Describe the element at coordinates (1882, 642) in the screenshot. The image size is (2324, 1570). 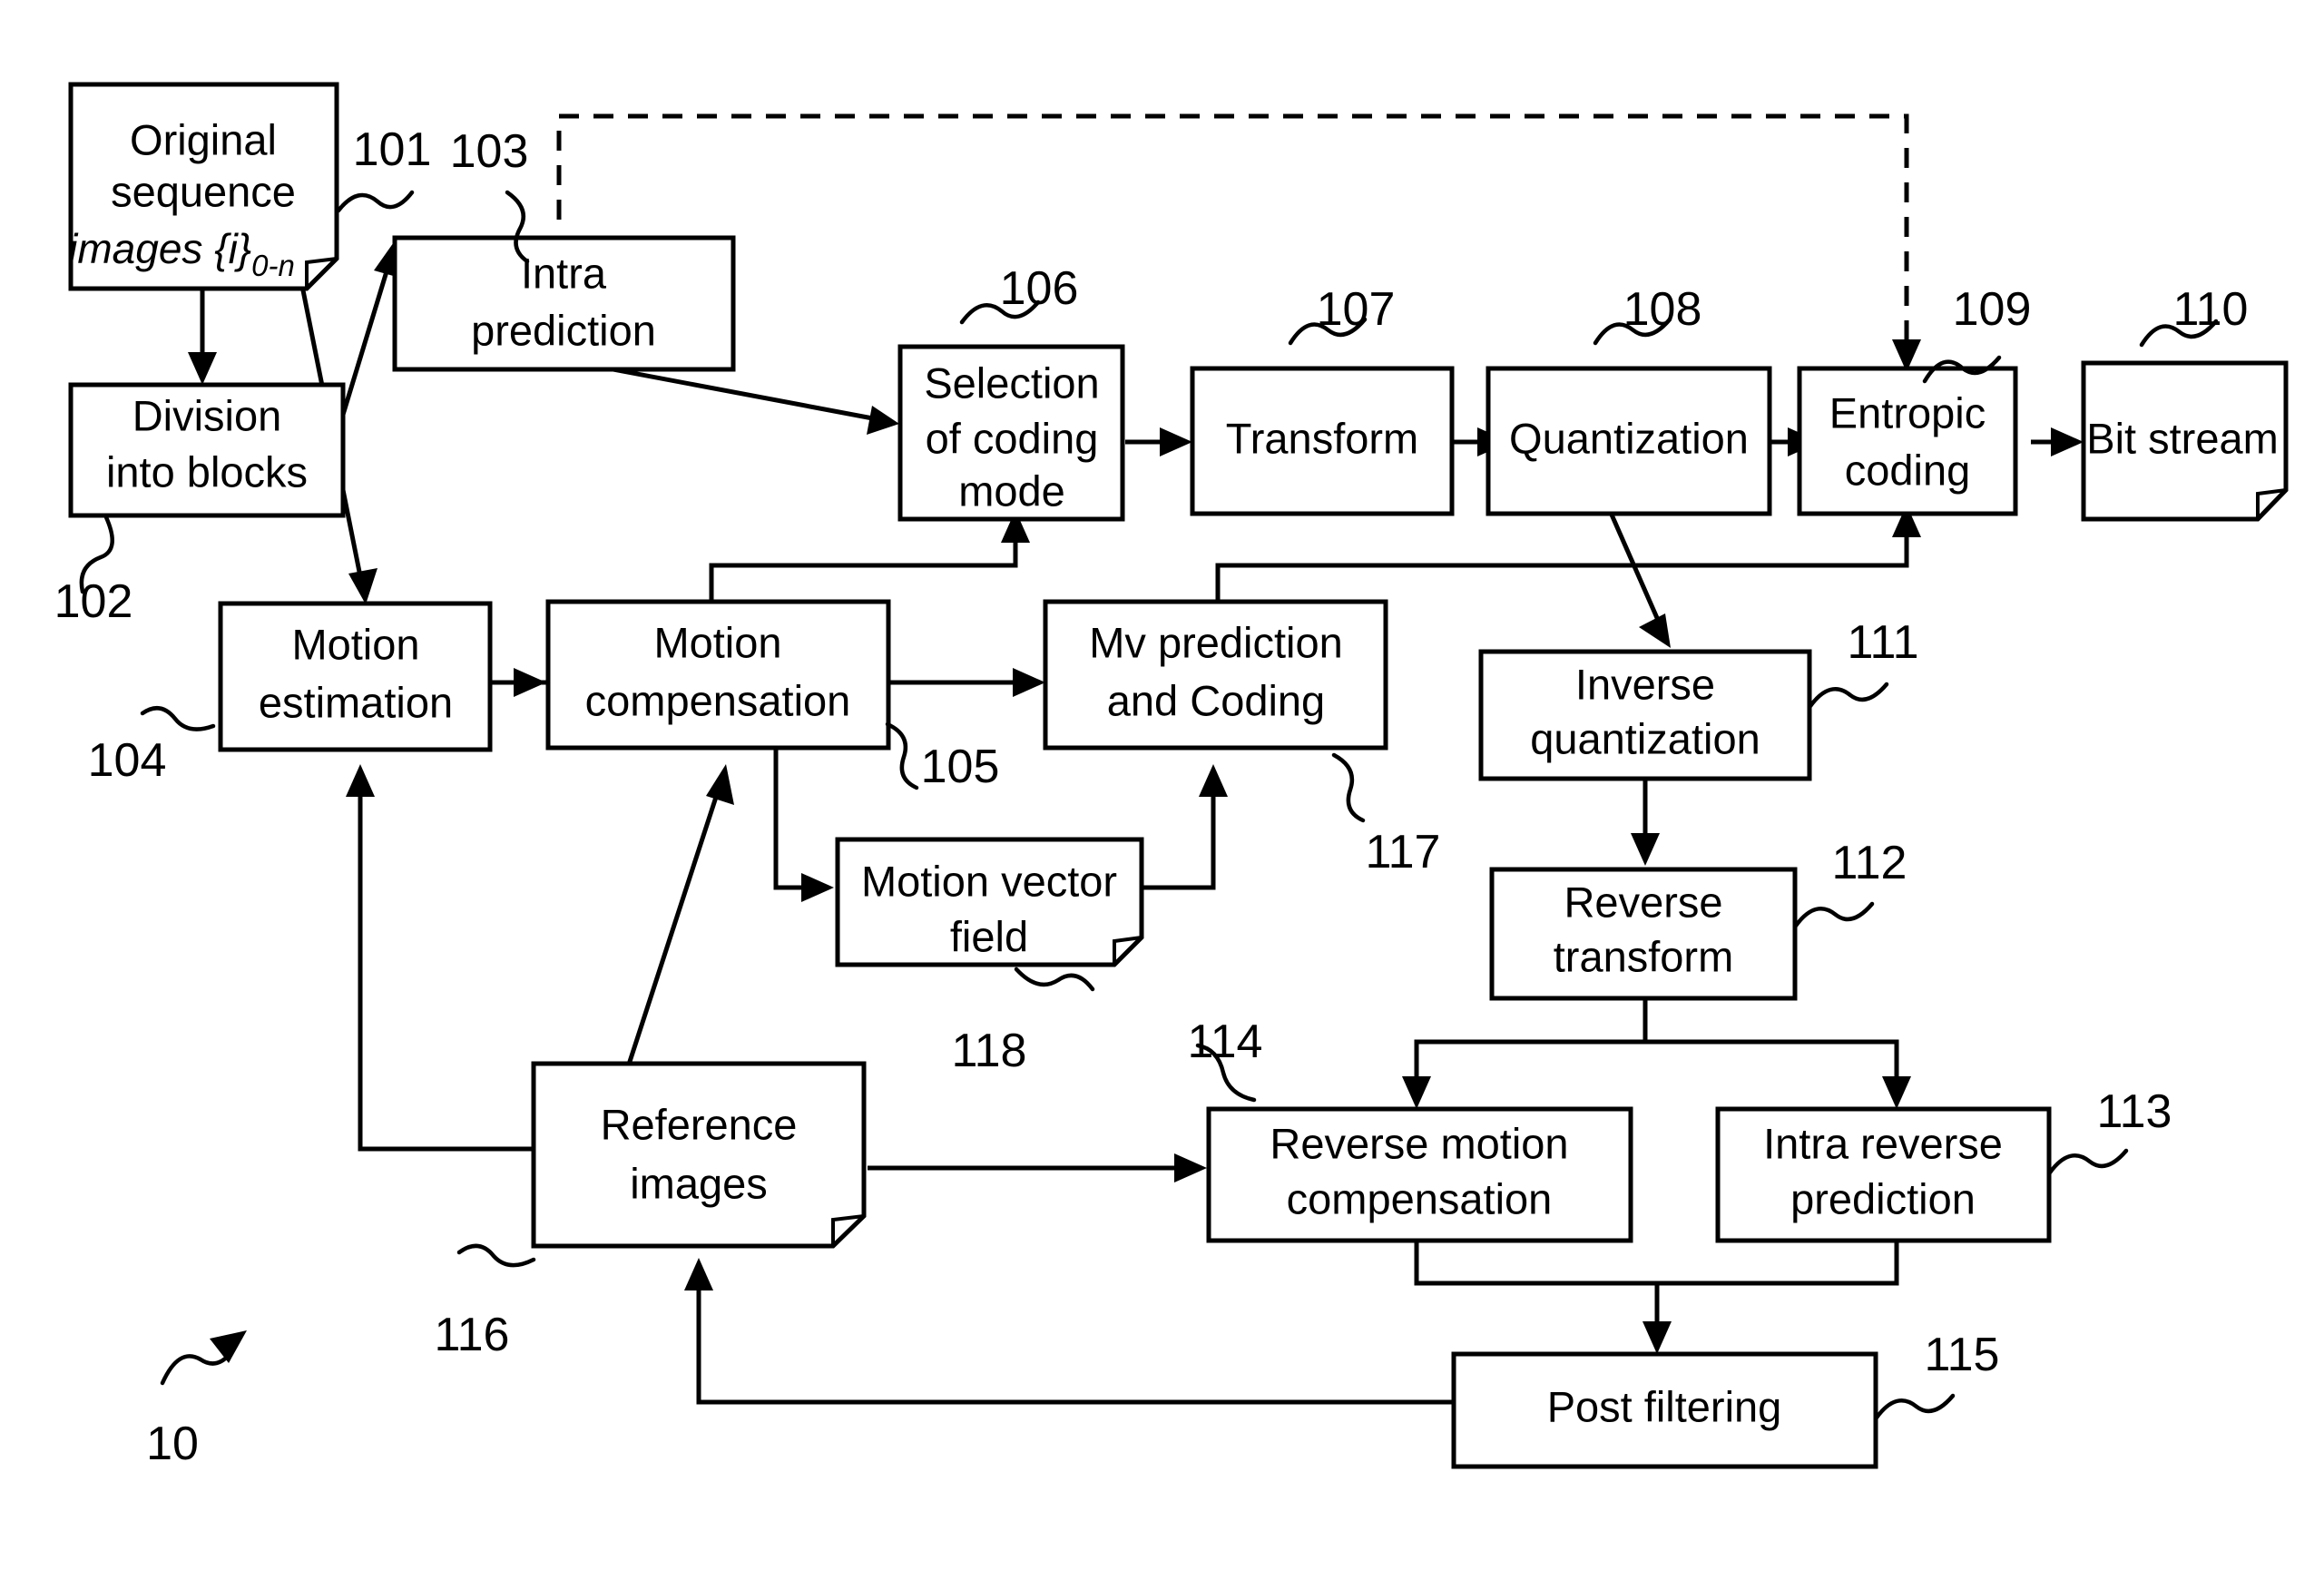
I see `ref-number-111: 111` at that location.